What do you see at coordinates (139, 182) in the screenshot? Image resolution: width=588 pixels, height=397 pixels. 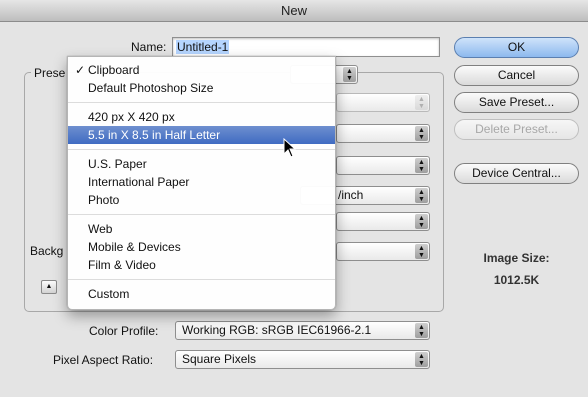 I see `preset-menu-item-label: International Paper` at bounding box center [139, 182].